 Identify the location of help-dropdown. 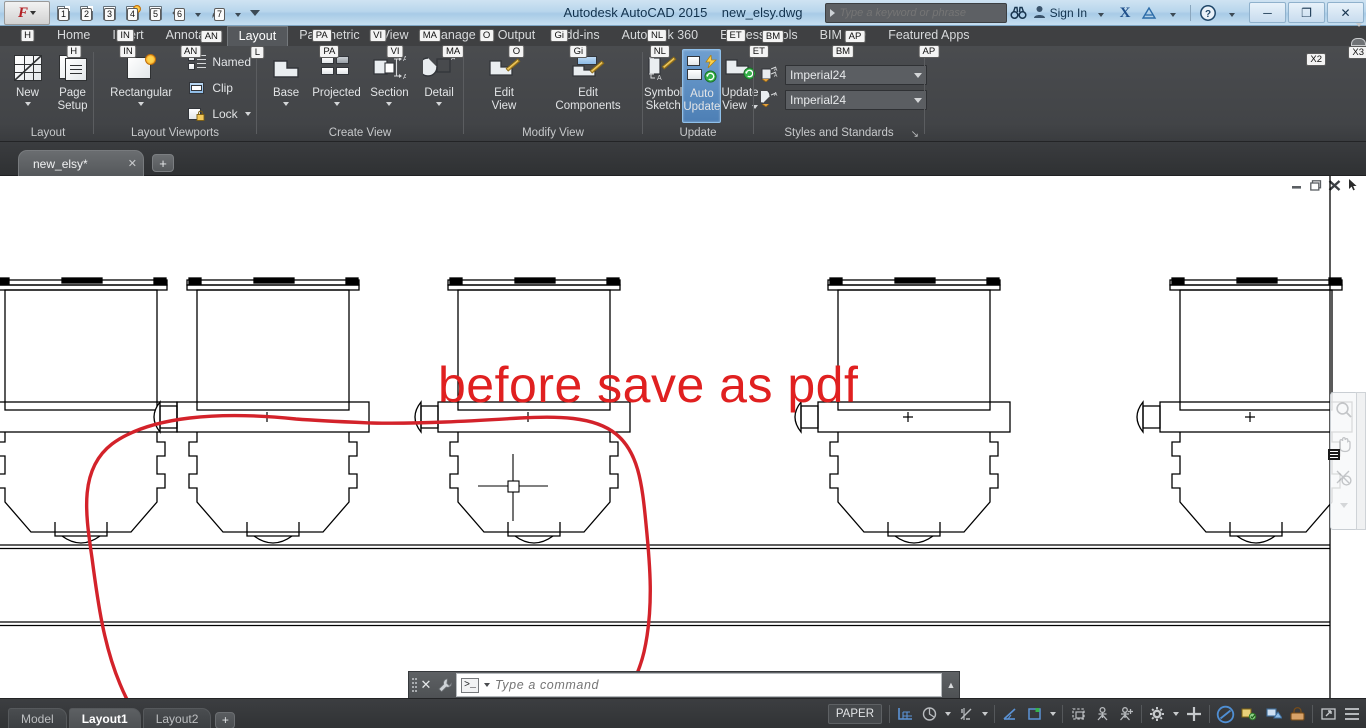
(1232, 13).